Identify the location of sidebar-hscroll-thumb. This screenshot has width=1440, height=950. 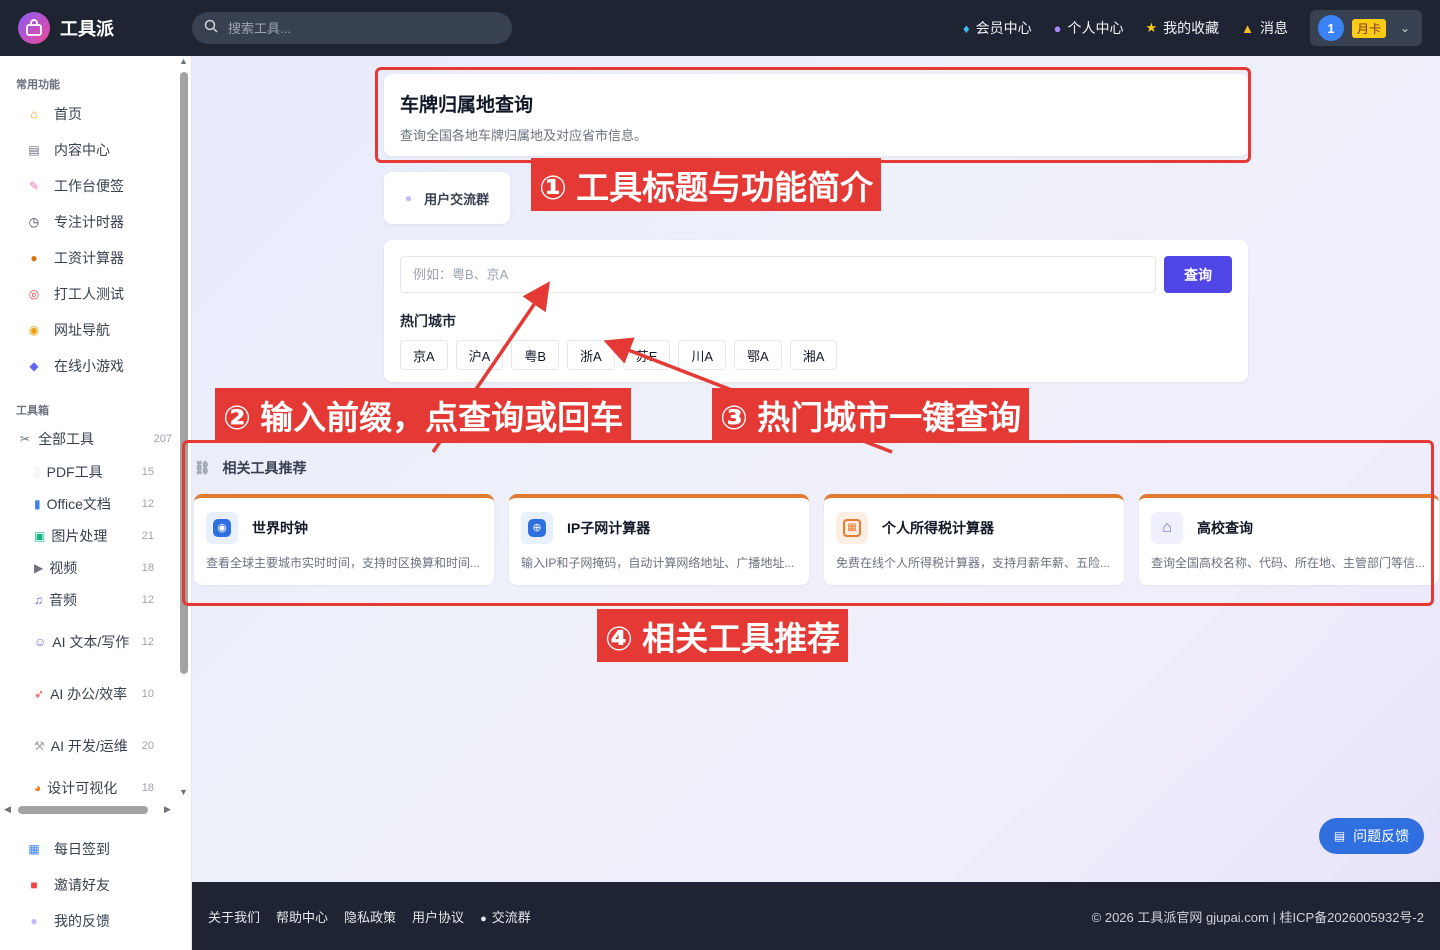
(83, 810).